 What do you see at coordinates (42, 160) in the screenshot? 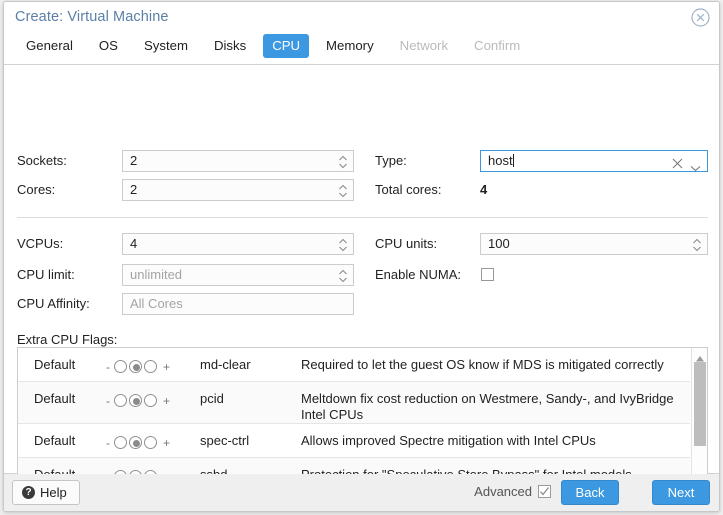
I see `sockets-label: Sockets:` at bounding box center [42, 160].